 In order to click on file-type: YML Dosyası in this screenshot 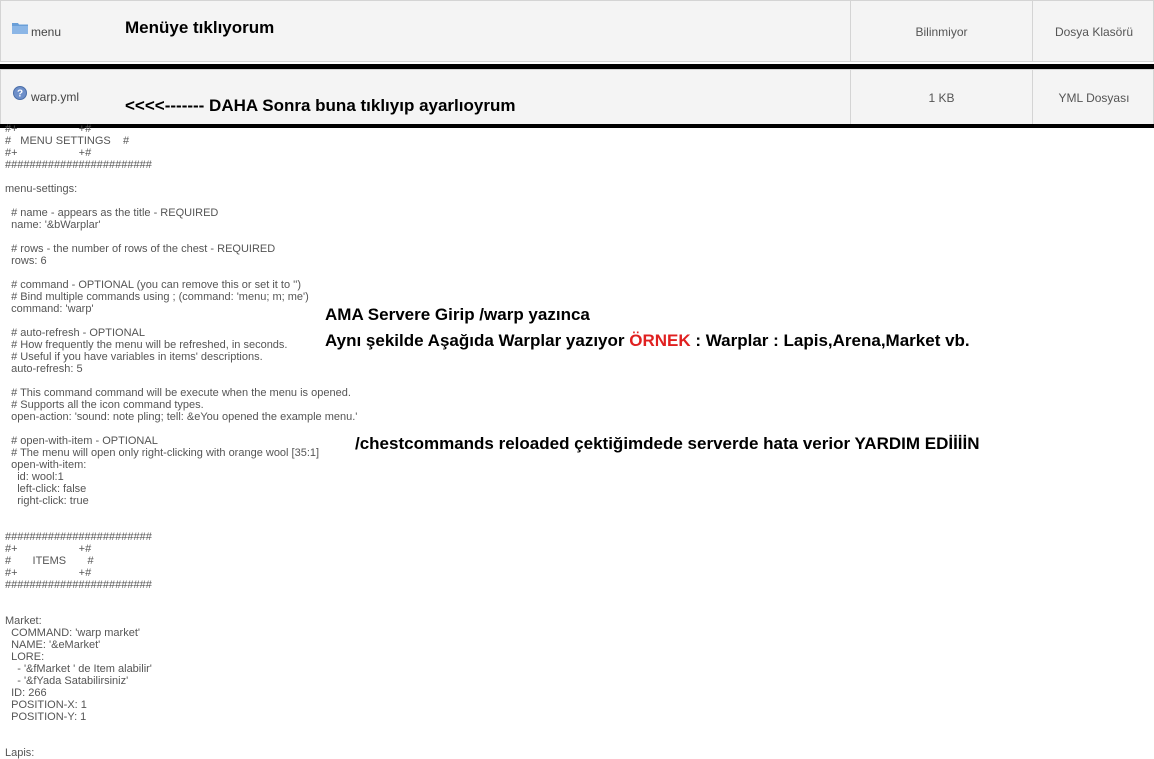, I will do `click(1094, 98)`.